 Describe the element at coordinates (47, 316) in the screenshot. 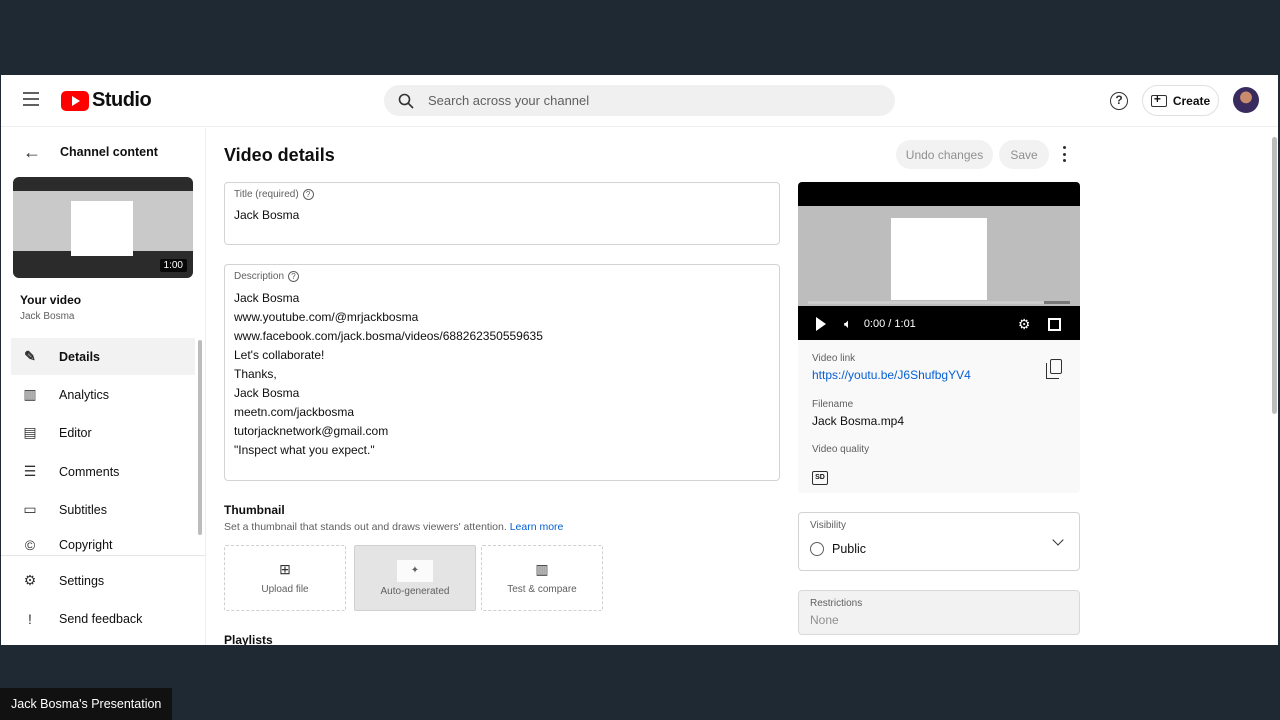

I see `channel-name: Jack Bosma` at that location.